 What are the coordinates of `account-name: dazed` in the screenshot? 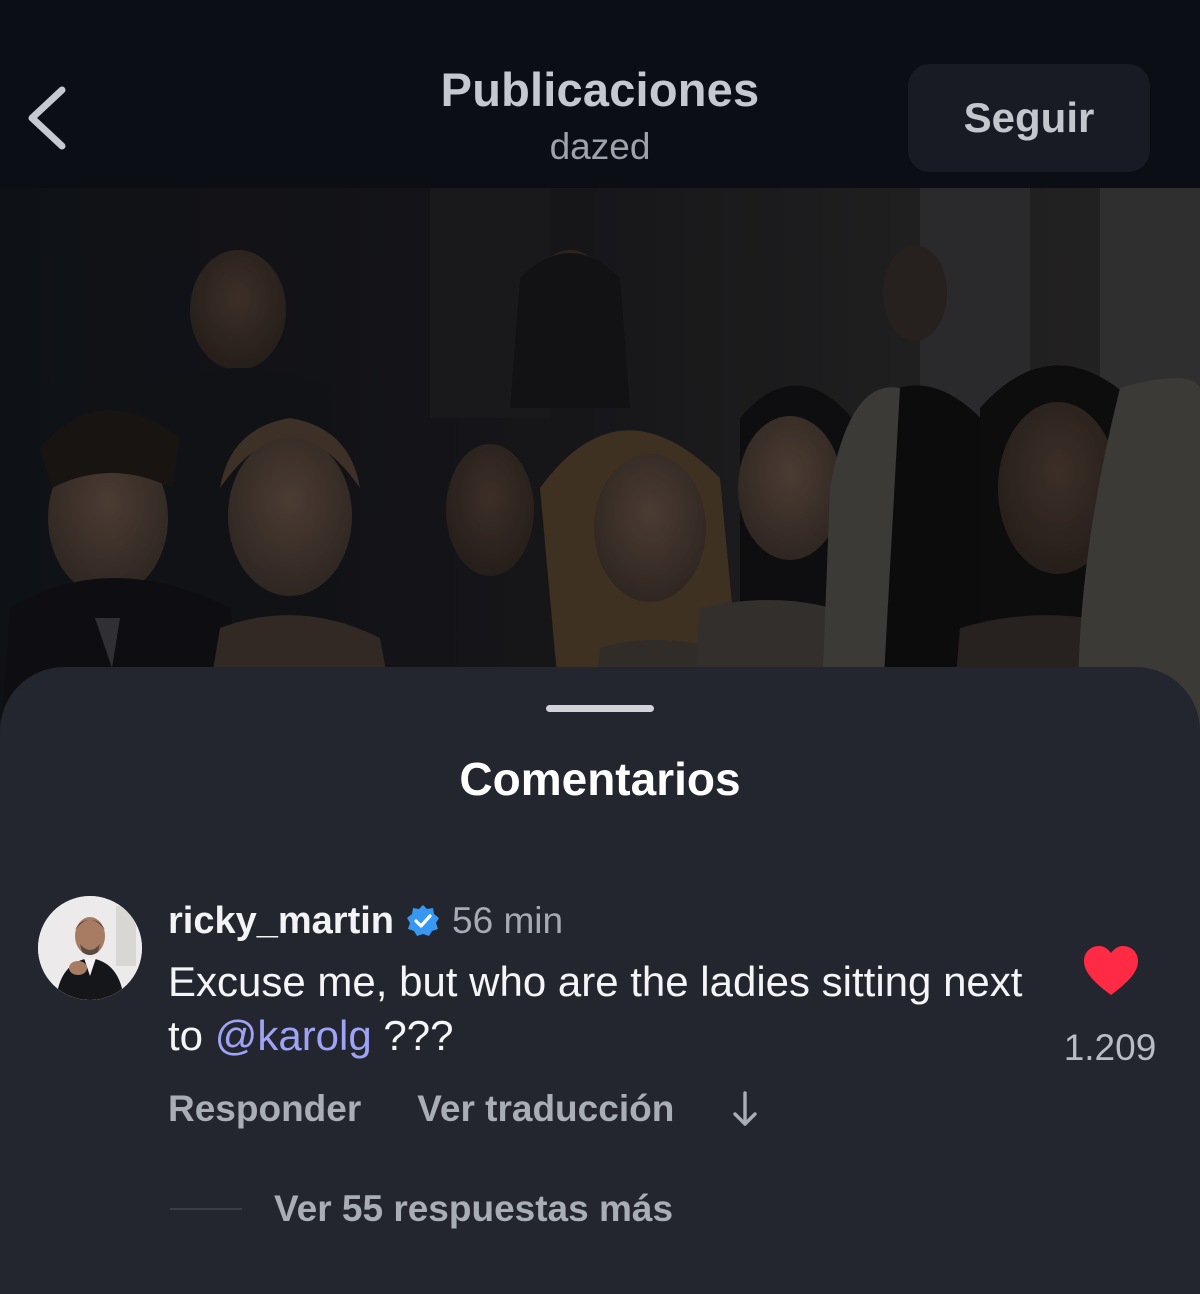 It's located at (600, 146).